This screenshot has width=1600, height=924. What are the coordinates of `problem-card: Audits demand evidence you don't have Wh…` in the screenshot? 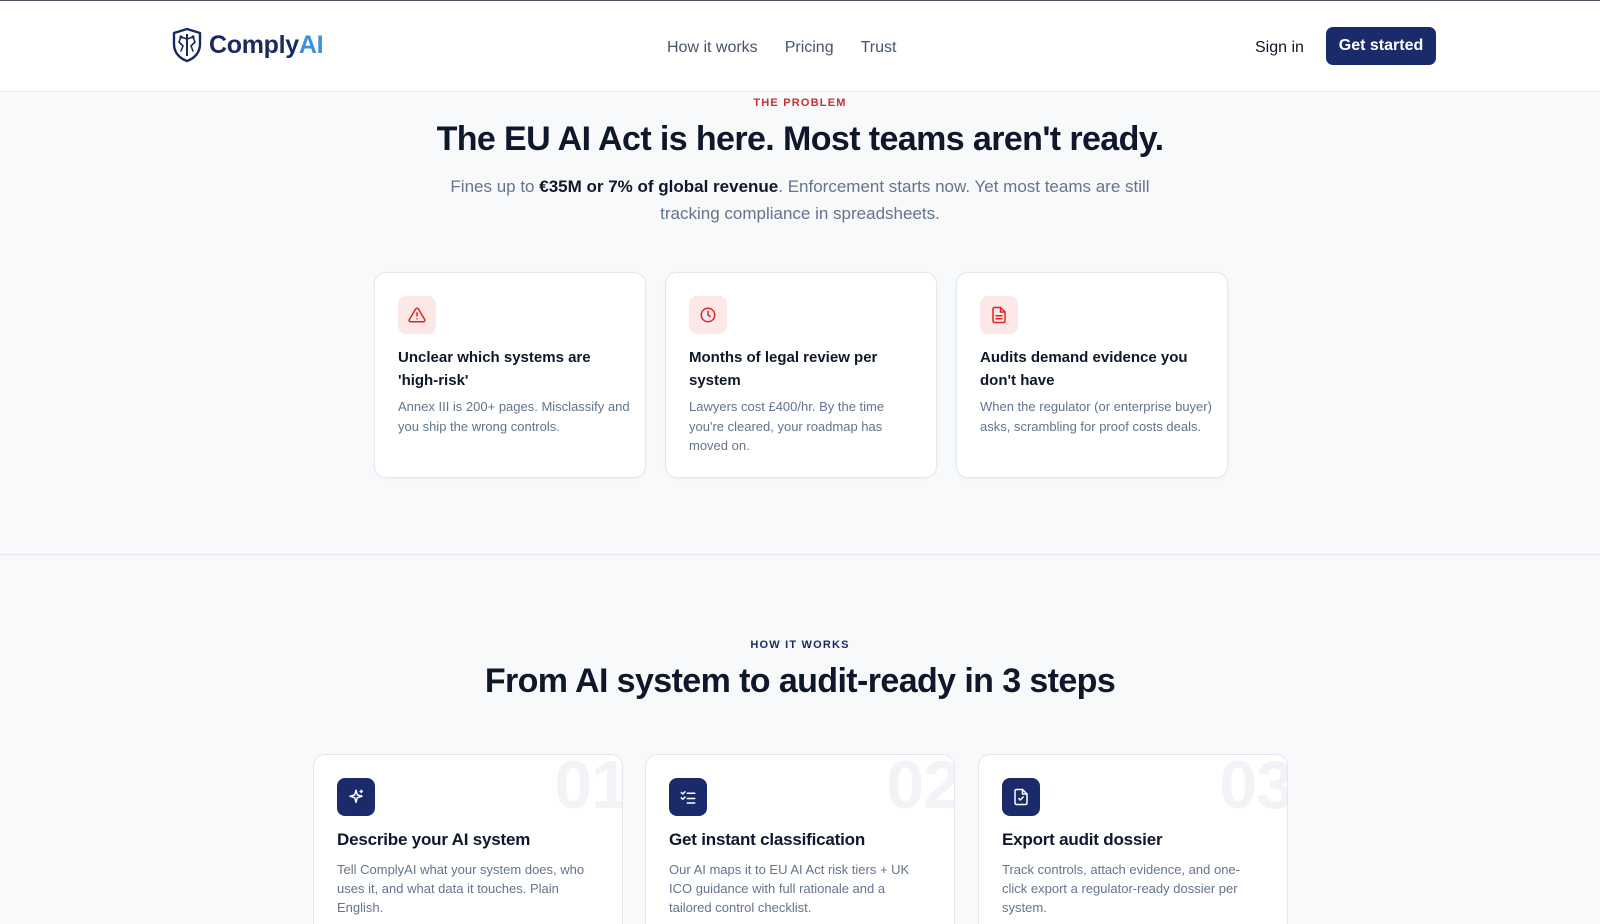 It's located at (1092, 375).